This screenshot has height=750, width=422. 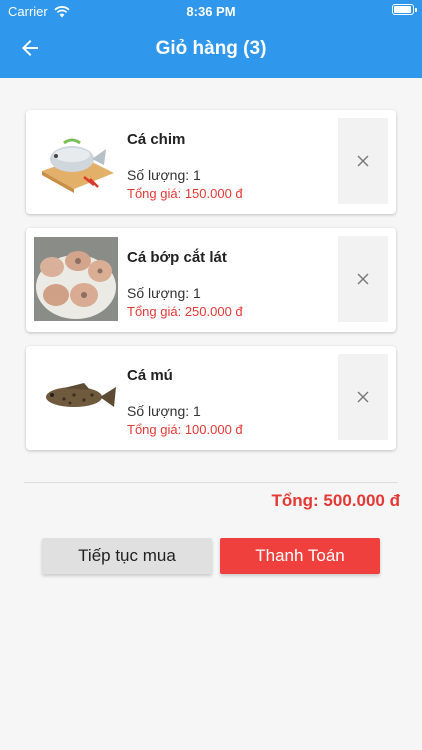 What do you see at coordinates (335, 500) in the screenshot?
I see `grand-total: Tổng: 500.000 đ` at bounding box center [335, 500].